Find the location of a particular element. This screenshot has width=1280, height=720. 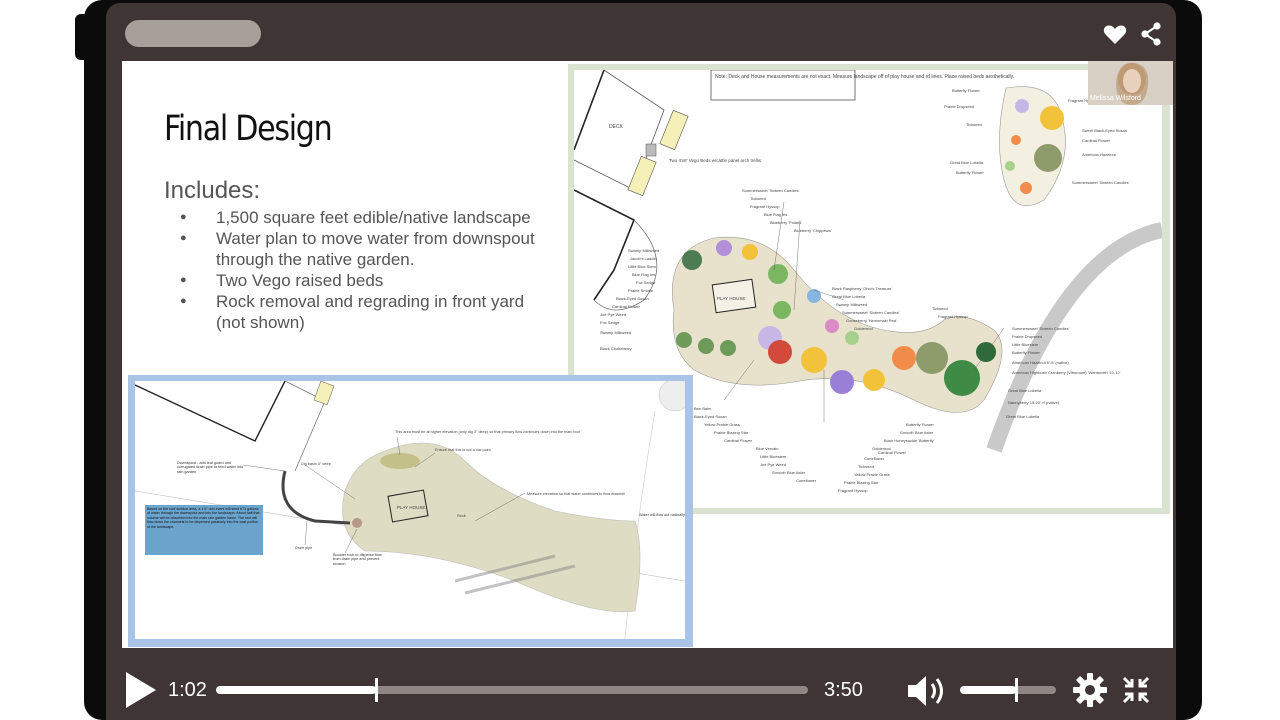

plant-label: Fox Sedge is located at coordinates (646, 282).